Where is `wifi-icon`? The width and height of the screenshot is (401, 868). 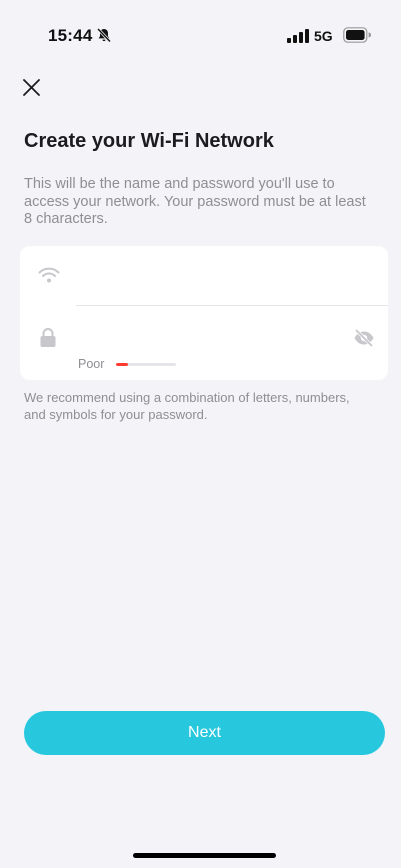
wifi-icon is located at coordinates (49, 275).